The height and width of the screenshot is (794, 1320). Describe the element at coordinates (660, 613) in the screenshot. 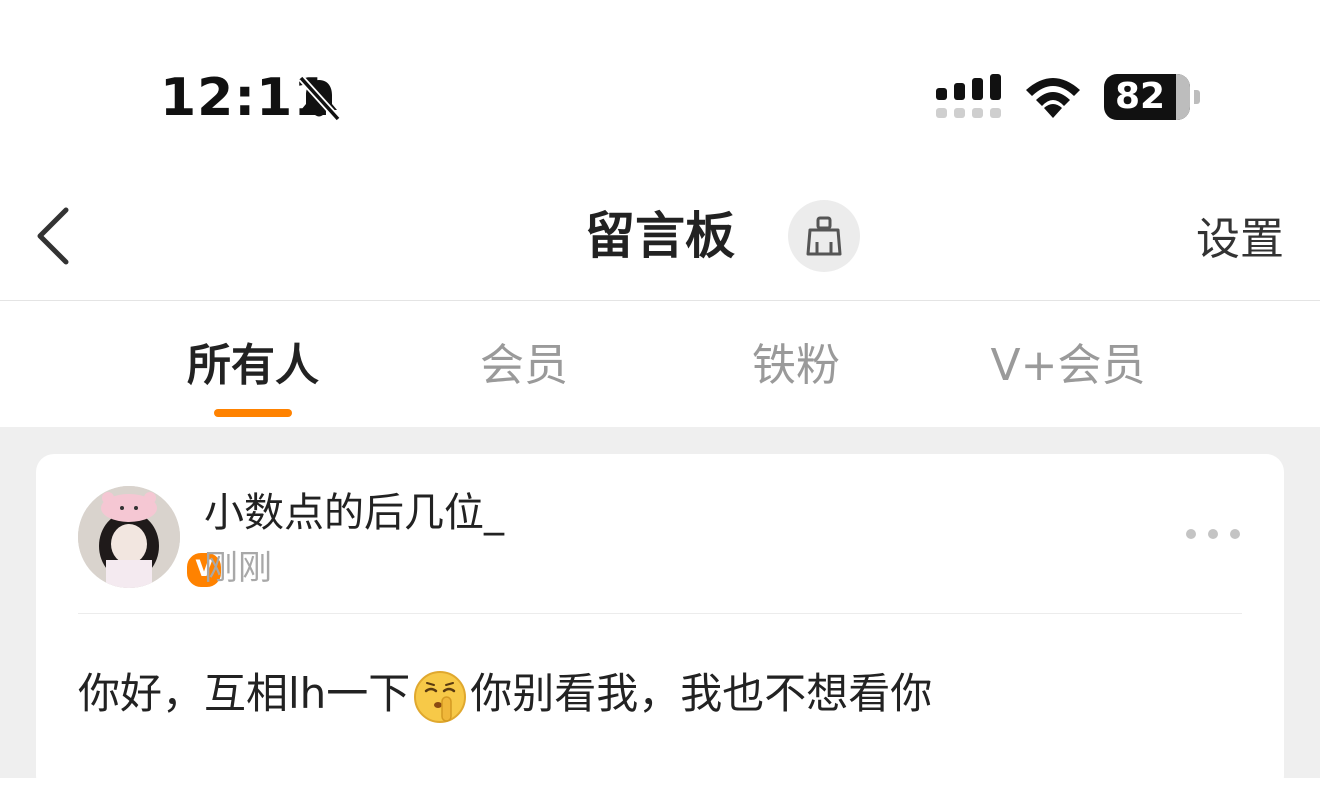

I see `divider` at that location.